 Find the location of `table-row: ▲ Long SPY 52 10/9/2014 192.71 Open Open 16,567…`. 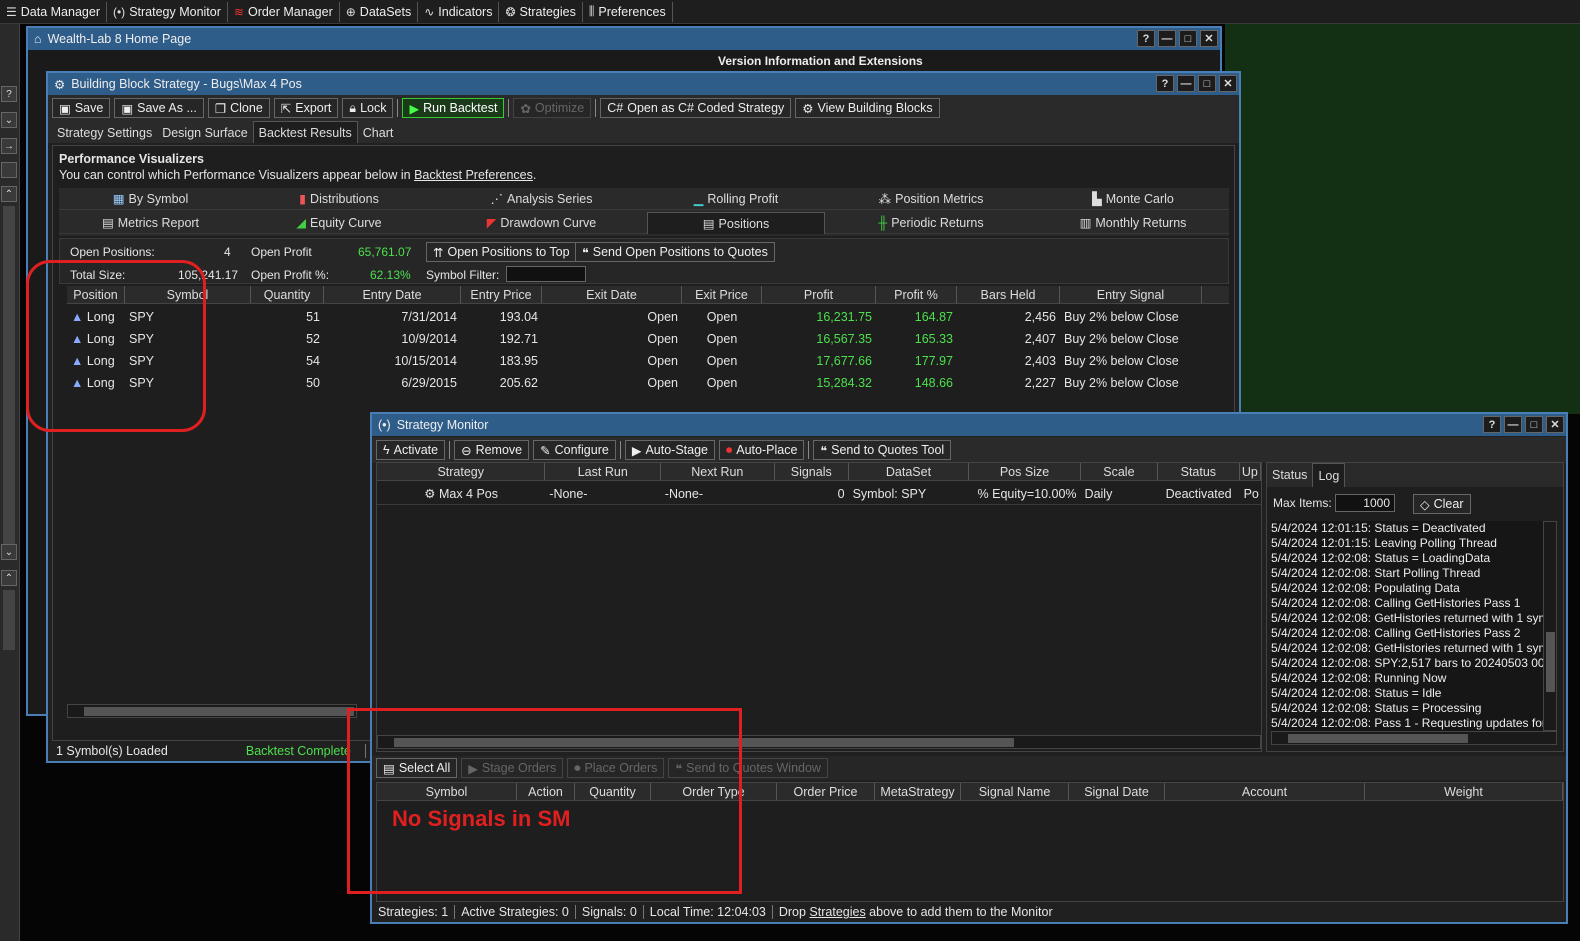

table-row: ▲ Long SPY 52 10/9/2014 192.71 Open Open 16,567… is located at coordinates (648, 339).